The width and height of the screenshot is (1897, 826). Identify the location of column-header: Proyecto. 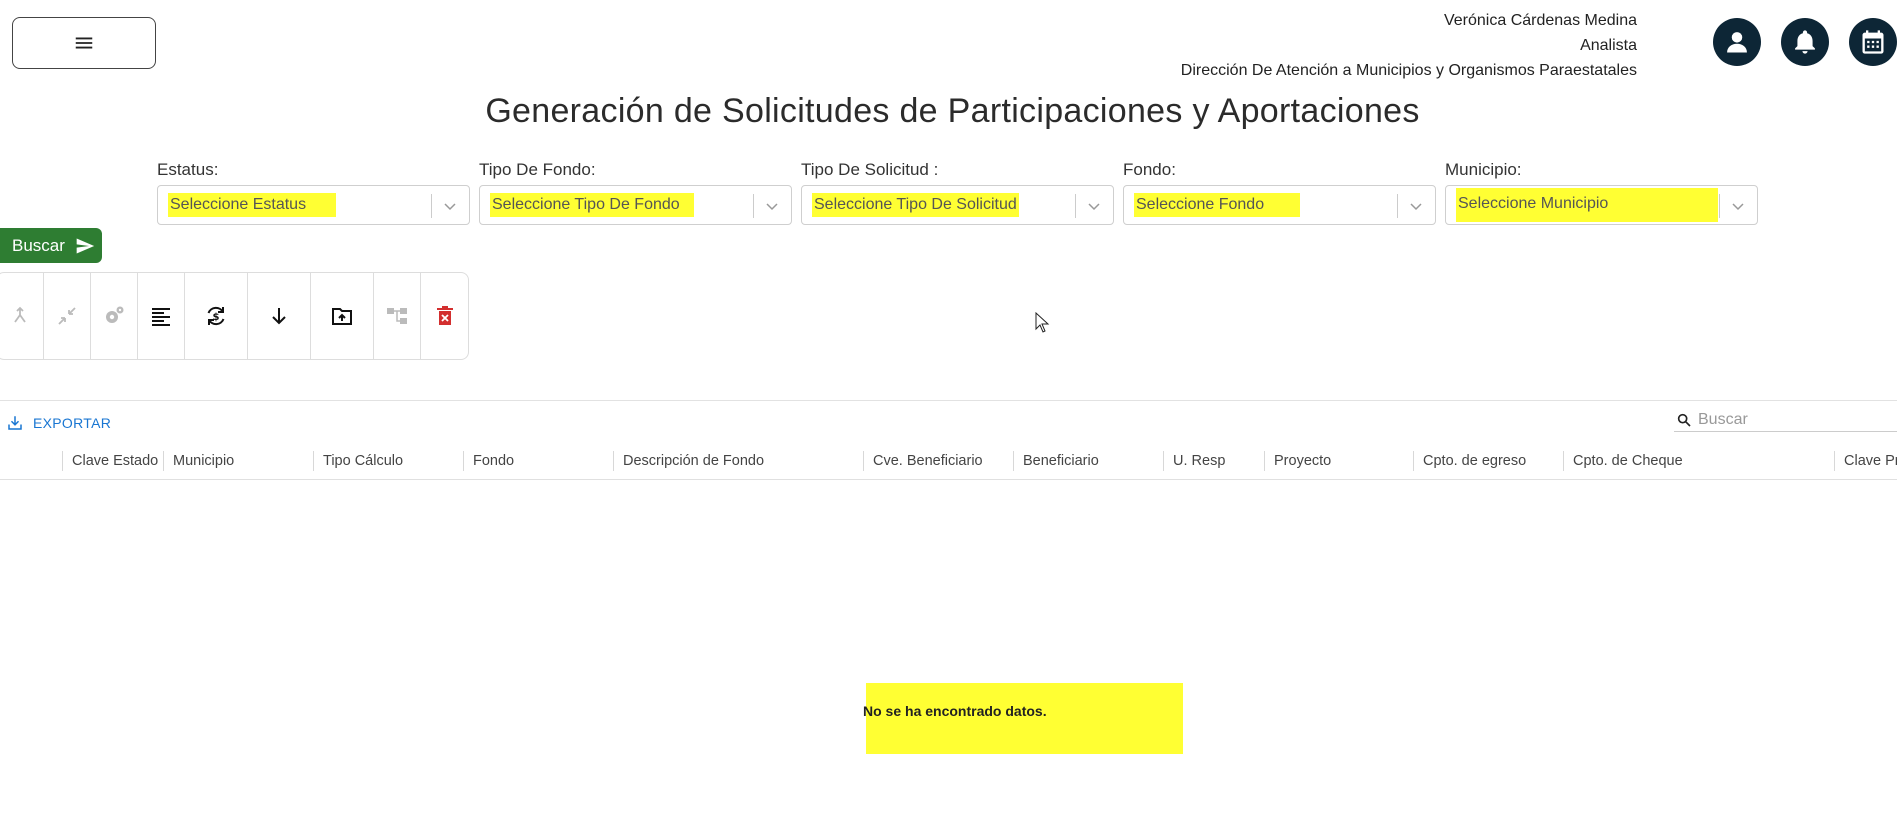
(1297, 461).